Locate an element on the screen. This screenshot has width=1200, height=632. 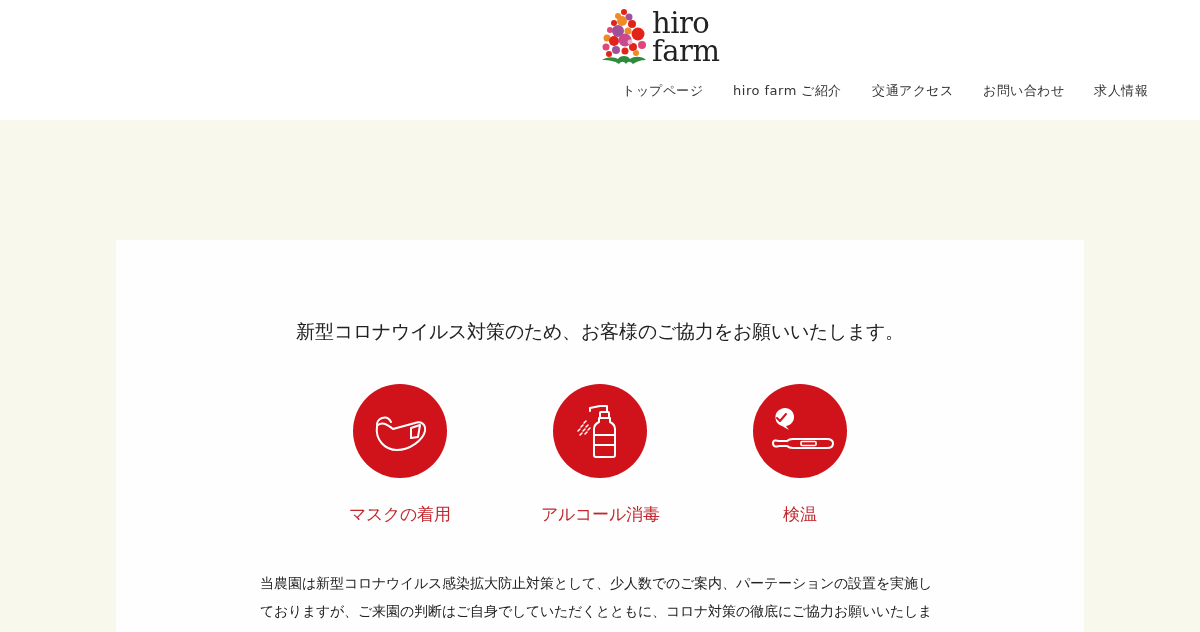
pump-bottle-icon is located at coordinates (600, 431).